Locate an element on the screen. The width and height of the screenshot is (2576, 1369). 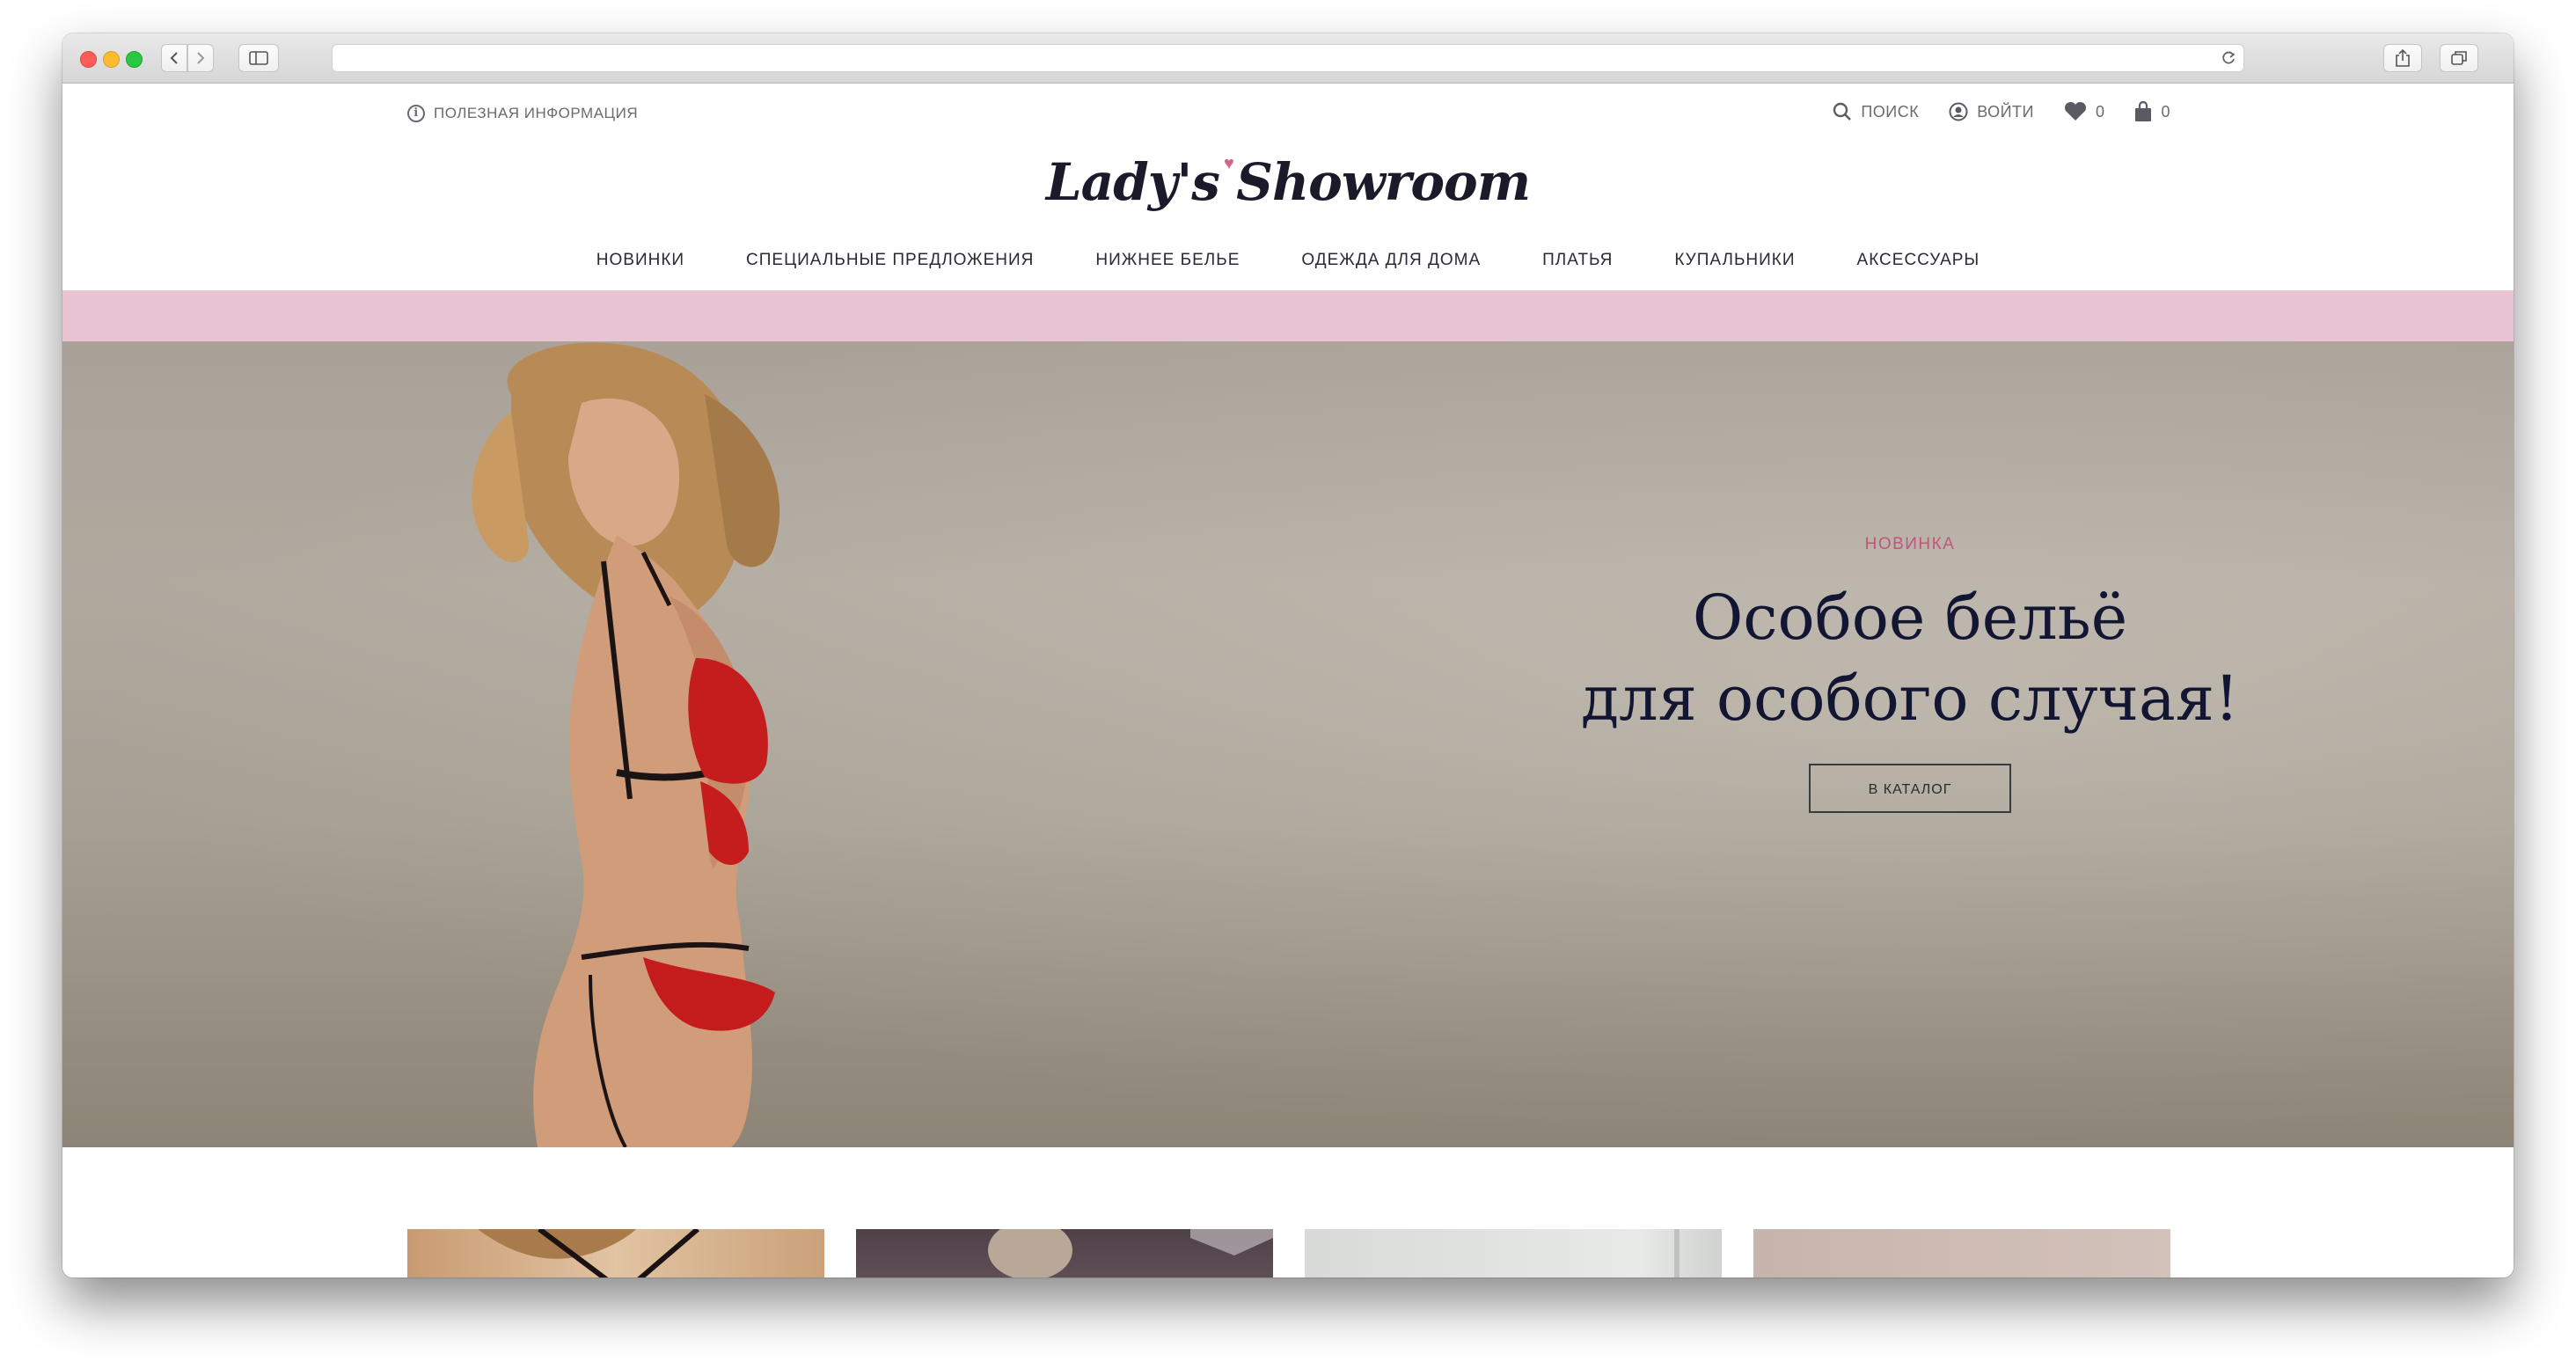
hero-title-line-1: Особое бельё is located at coordinates (1910, 618).